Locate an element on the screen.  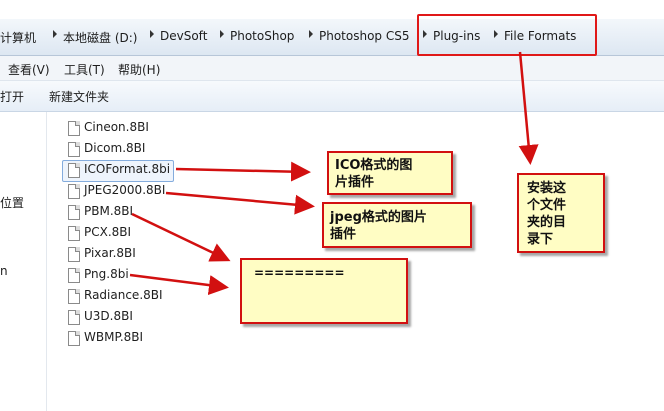
arrow-ico is located at coordinates (243, 171).